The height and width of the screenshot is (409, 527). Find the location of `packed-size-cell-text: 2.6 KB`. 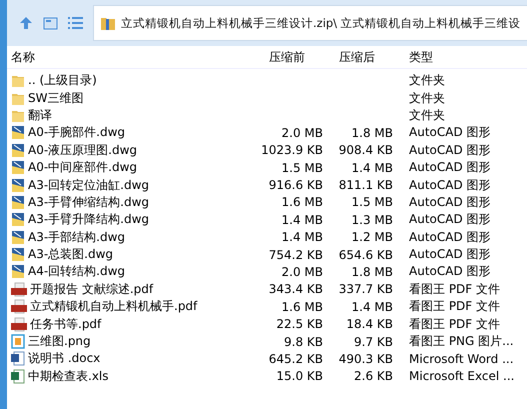

packed-size-cell-text: 2.6 KB is located at coordinates (373, 376).